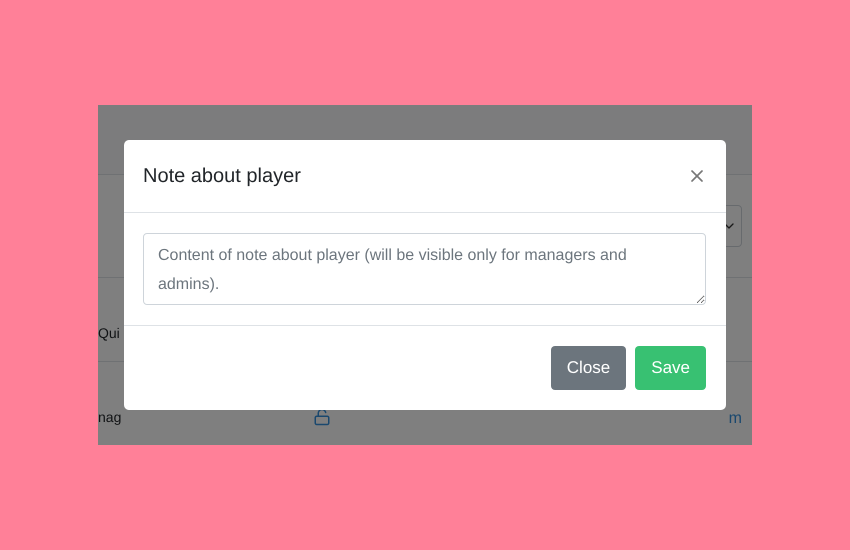  I want to click on note-field: Content of note about player (will be visible only for managers and admins)., so click(424, 269).